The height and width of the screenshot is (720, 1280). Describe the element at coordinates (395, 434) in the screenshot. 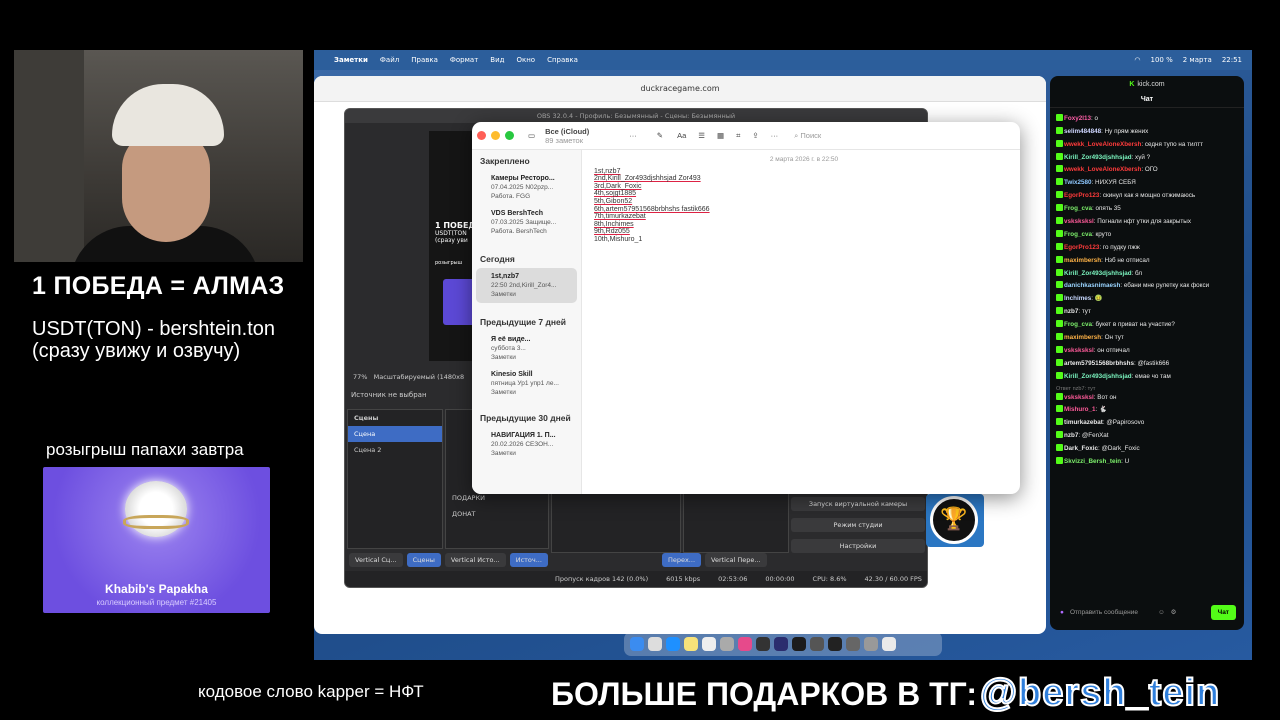

I see `scene-item: Сцена` at that location.